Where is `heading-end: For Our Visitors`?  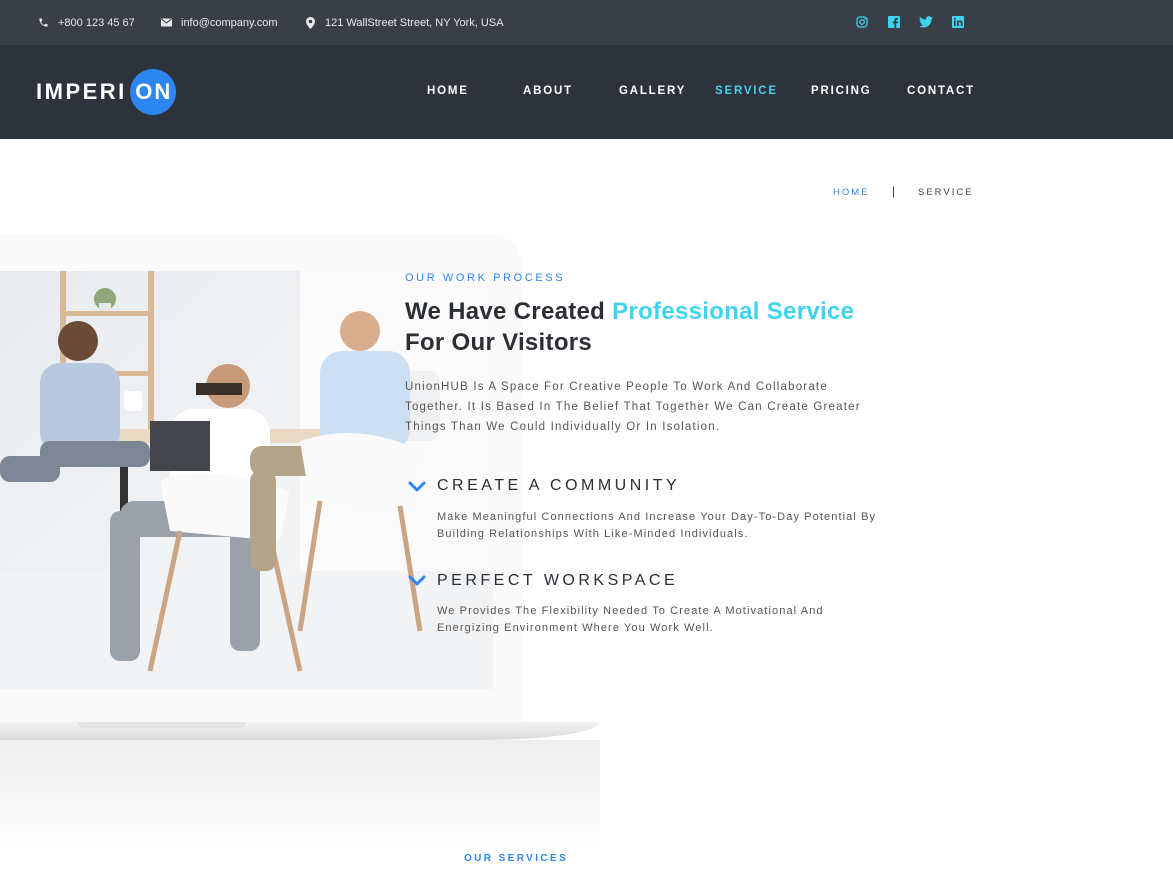
heading-end: For Our Visitors is located at coordinates (499, 342).